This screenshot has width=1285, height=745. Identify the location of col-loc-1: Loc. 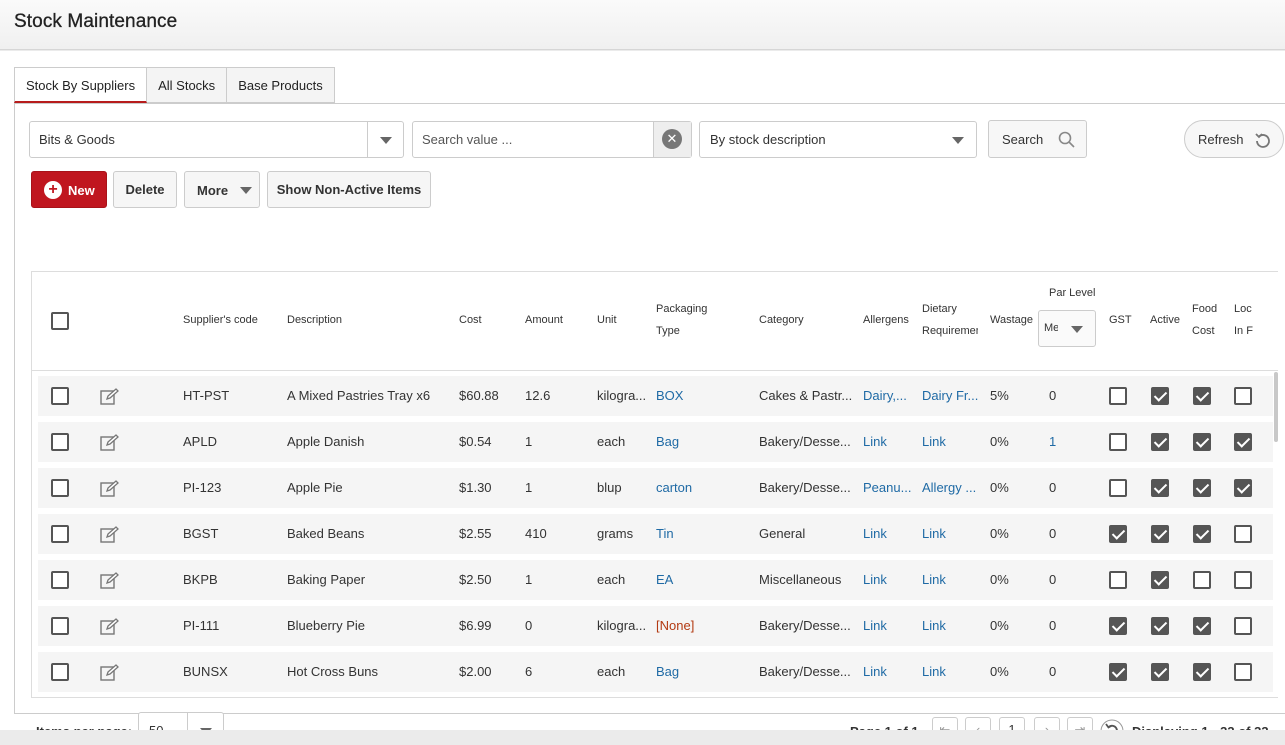
(1243, 309).